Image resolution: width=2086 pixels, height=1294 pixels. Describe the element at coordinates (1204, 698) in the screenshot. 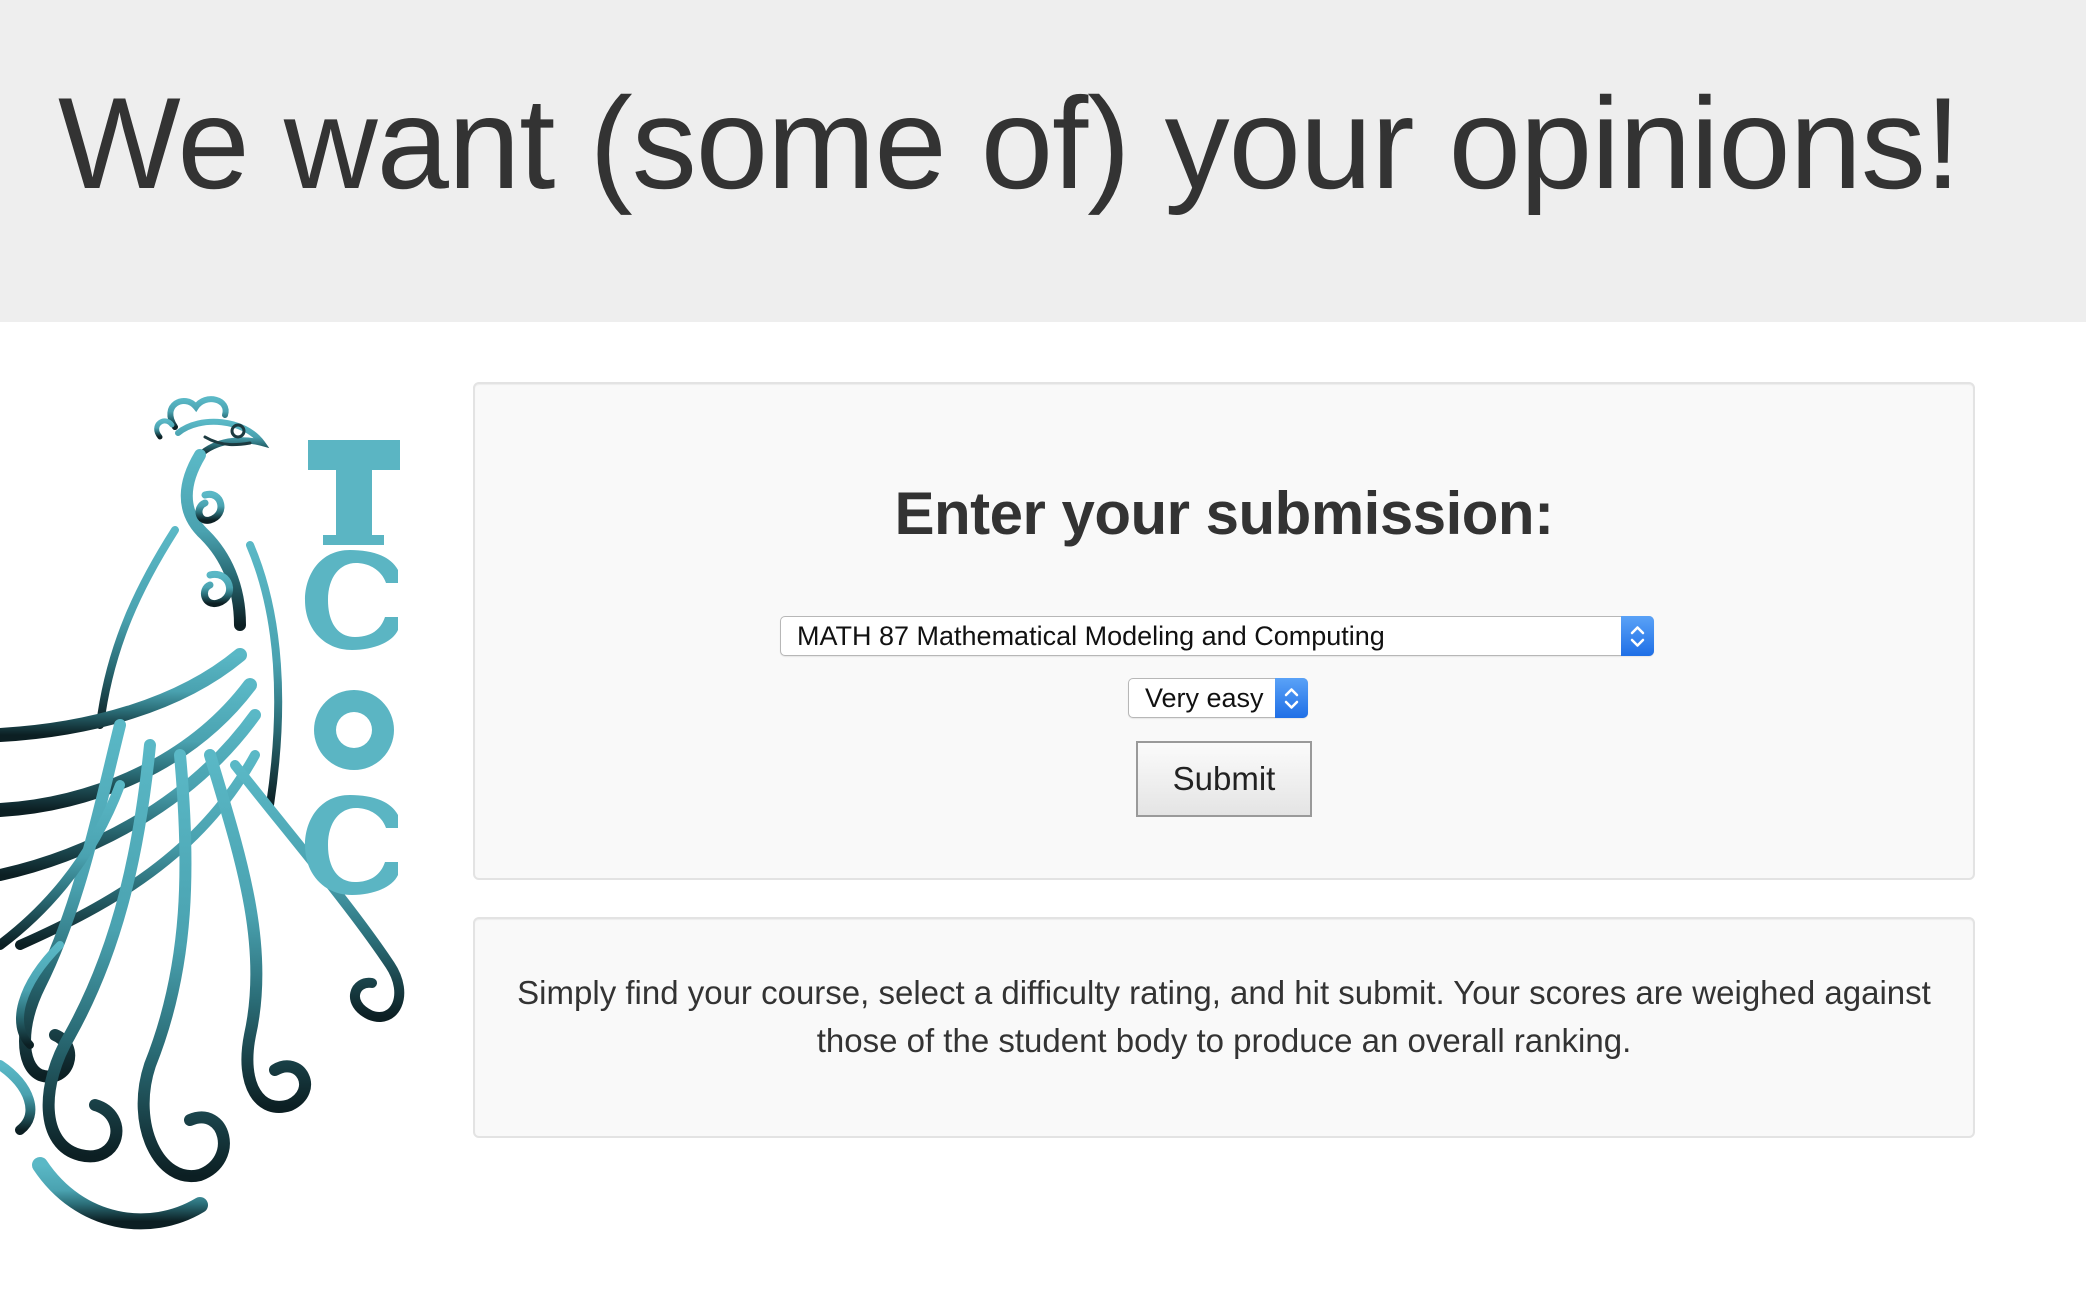

I see `difficulty-select-value: Very easy` at that location.